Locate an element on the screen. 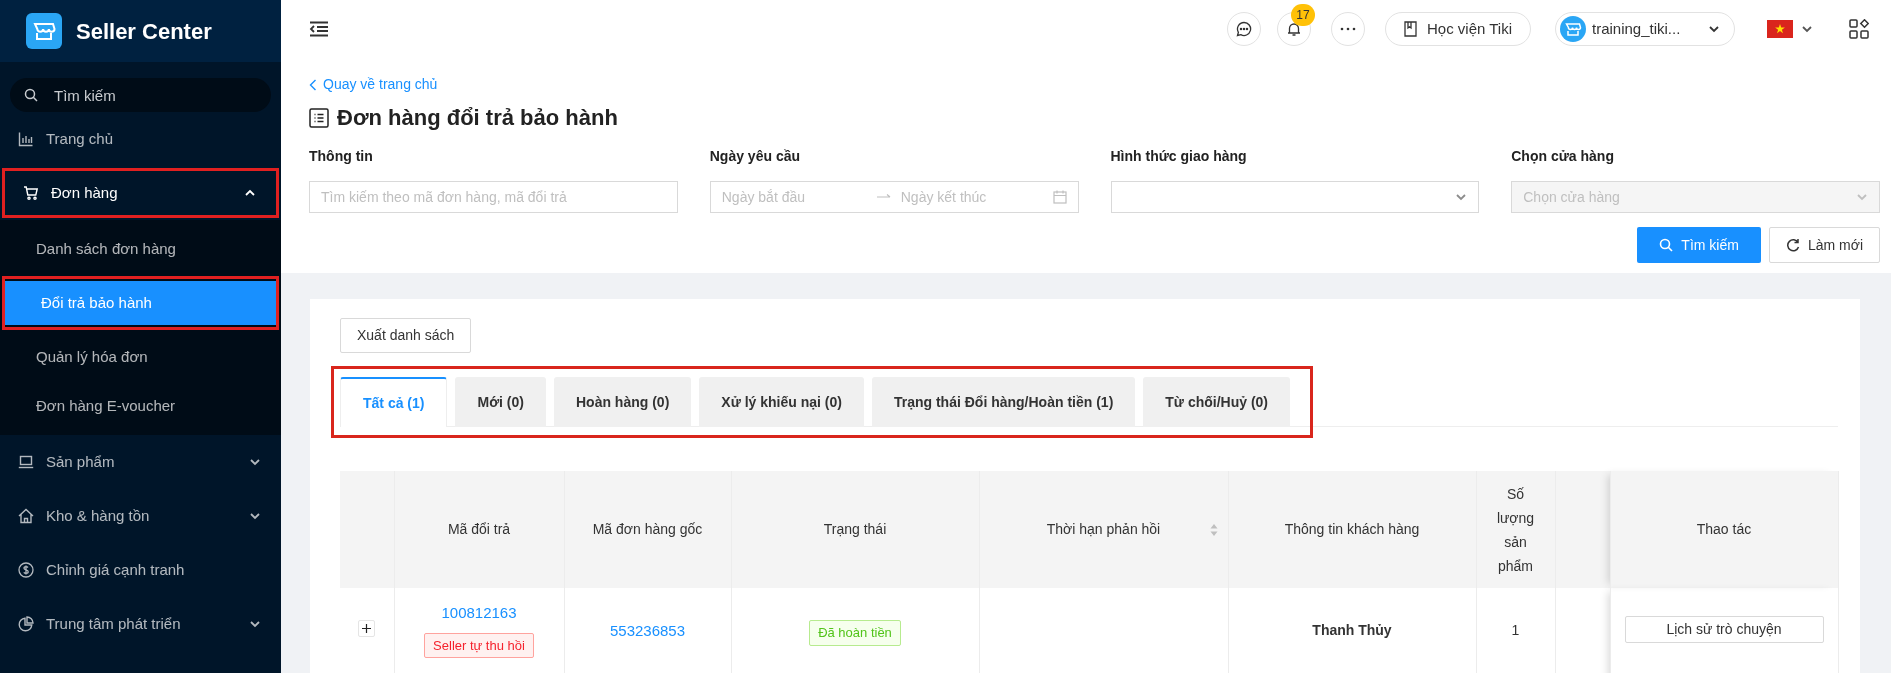 The height and width of the screenshot is (673, 1891). menu-item: Trang chủ is located at coordinates (140, 139).